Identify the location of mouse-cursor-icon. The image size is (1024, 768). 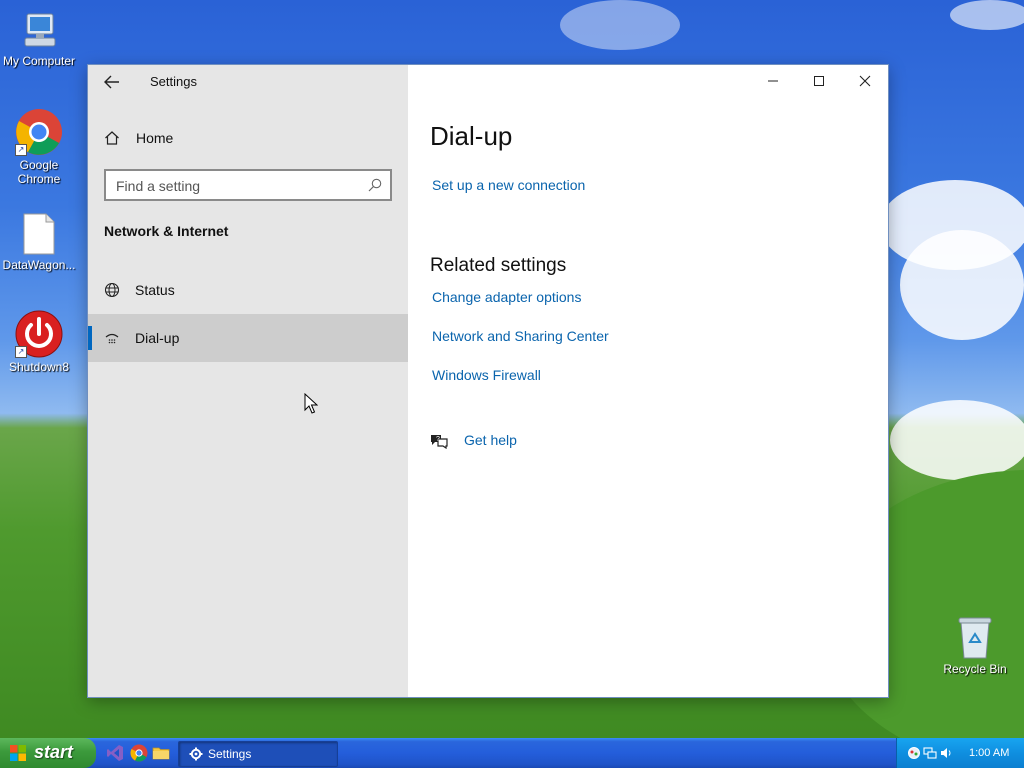
(311, 403).